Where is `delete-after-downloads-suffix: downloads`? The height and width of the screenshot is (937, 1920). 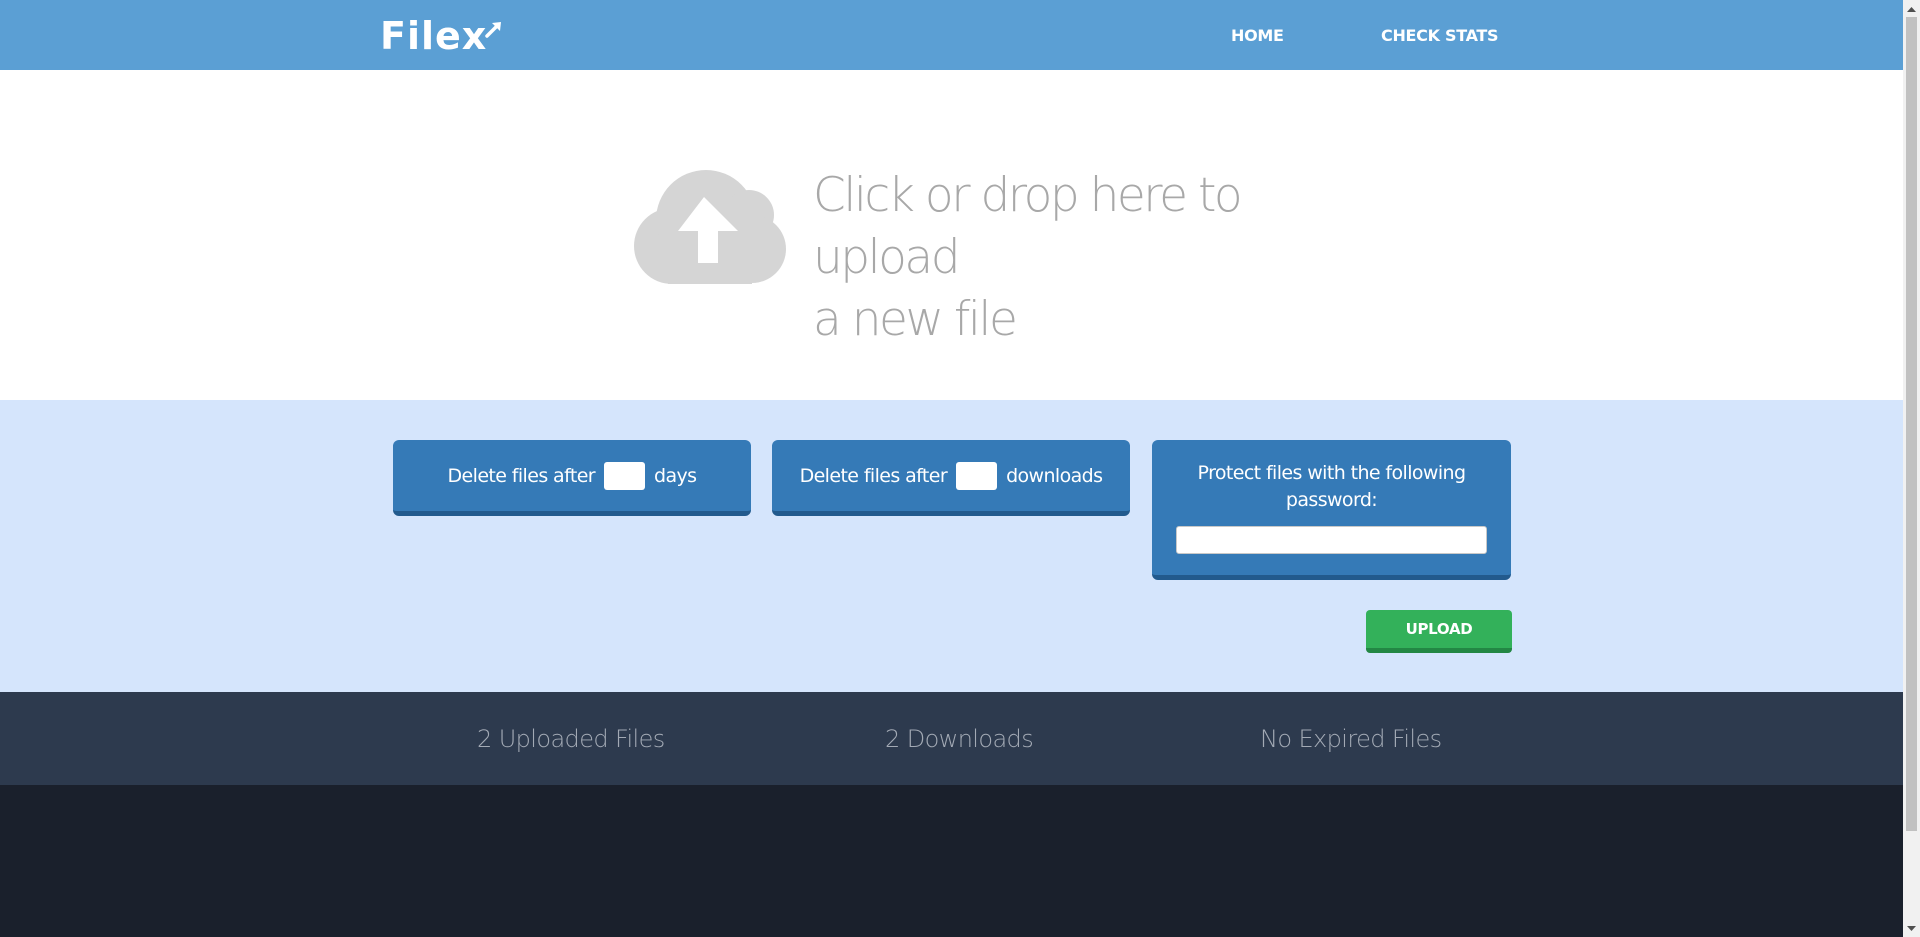 delete-after-downloads-suffix: downloads is located at coordinates (1054, 475).